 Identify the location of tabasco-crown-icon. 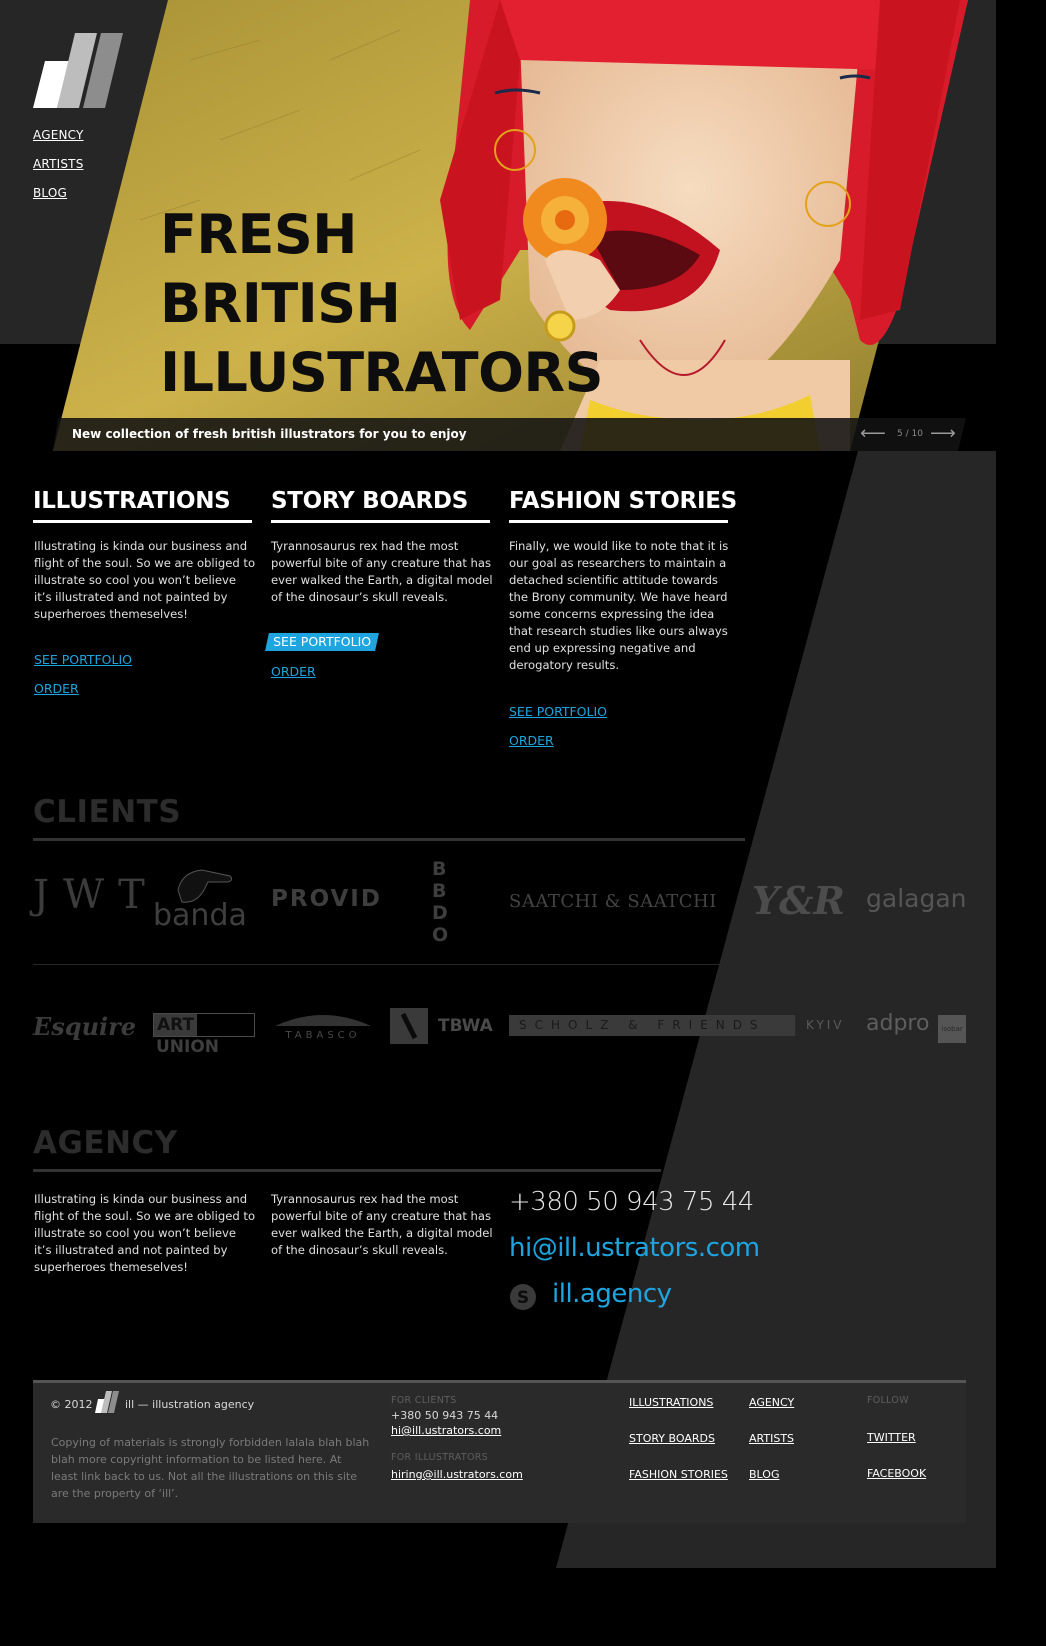
(323, 1020).